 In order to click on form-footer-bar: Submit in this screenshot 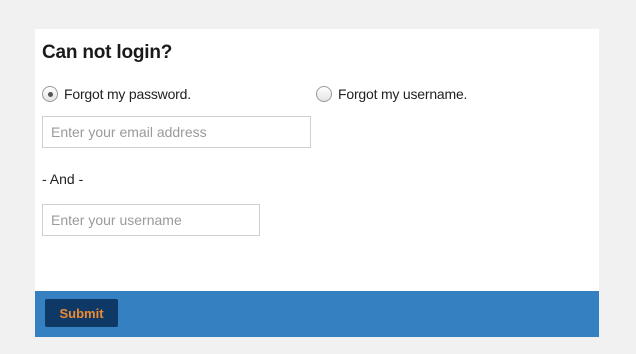, I will do `click(317, 314)`.